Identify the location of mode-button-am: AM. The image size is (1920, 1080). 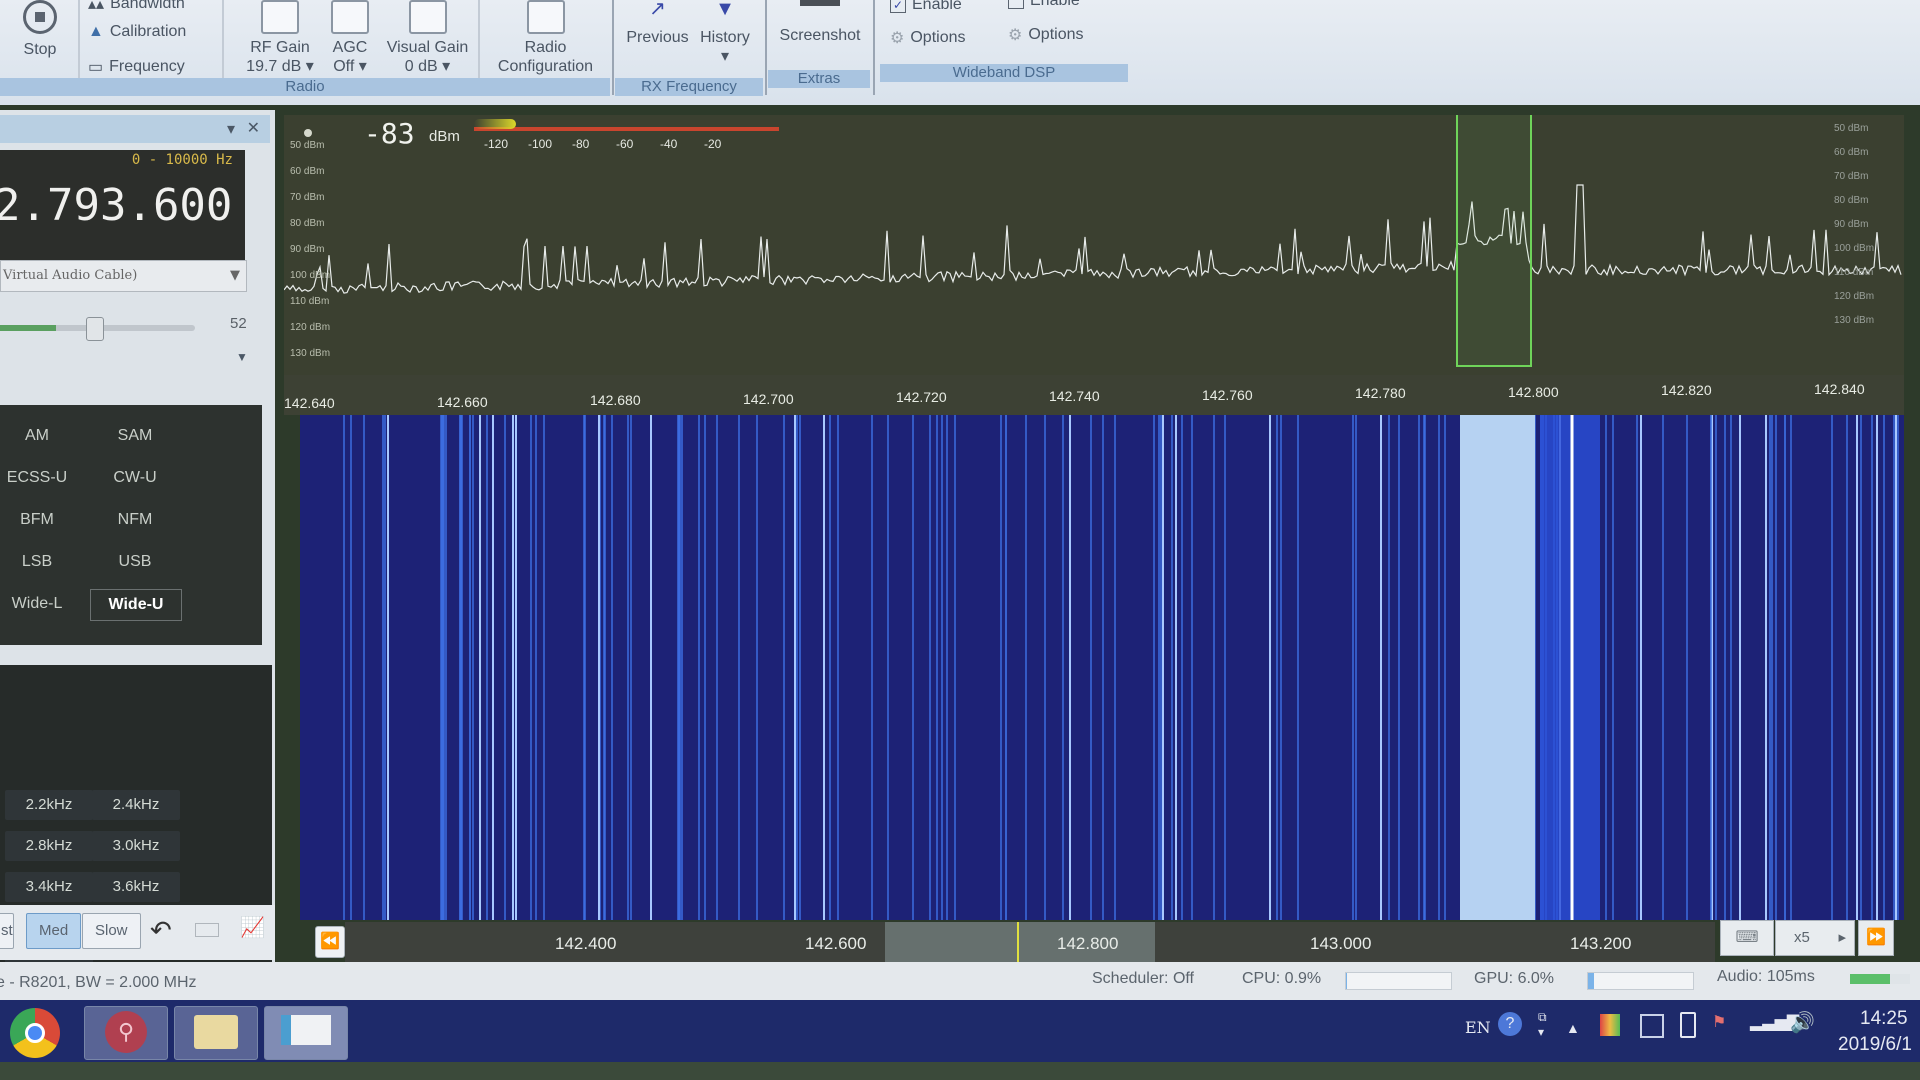
(41, 436).